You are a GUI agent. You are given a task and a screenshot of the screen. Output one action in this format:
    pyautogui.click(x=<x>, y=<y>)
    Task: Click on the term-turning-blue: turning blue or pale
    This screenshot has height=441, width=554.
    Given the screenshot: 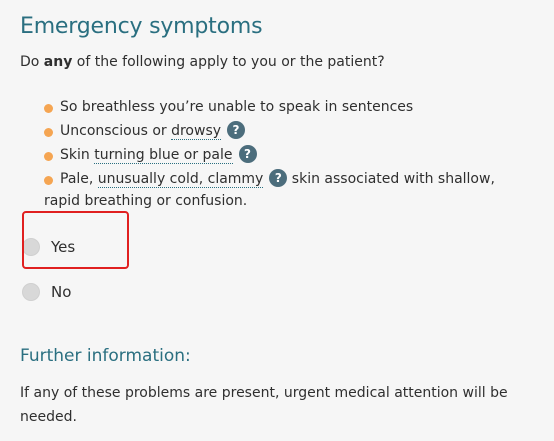 What is the action you would take?
    pyautogui.click(x=163, y=155)
    